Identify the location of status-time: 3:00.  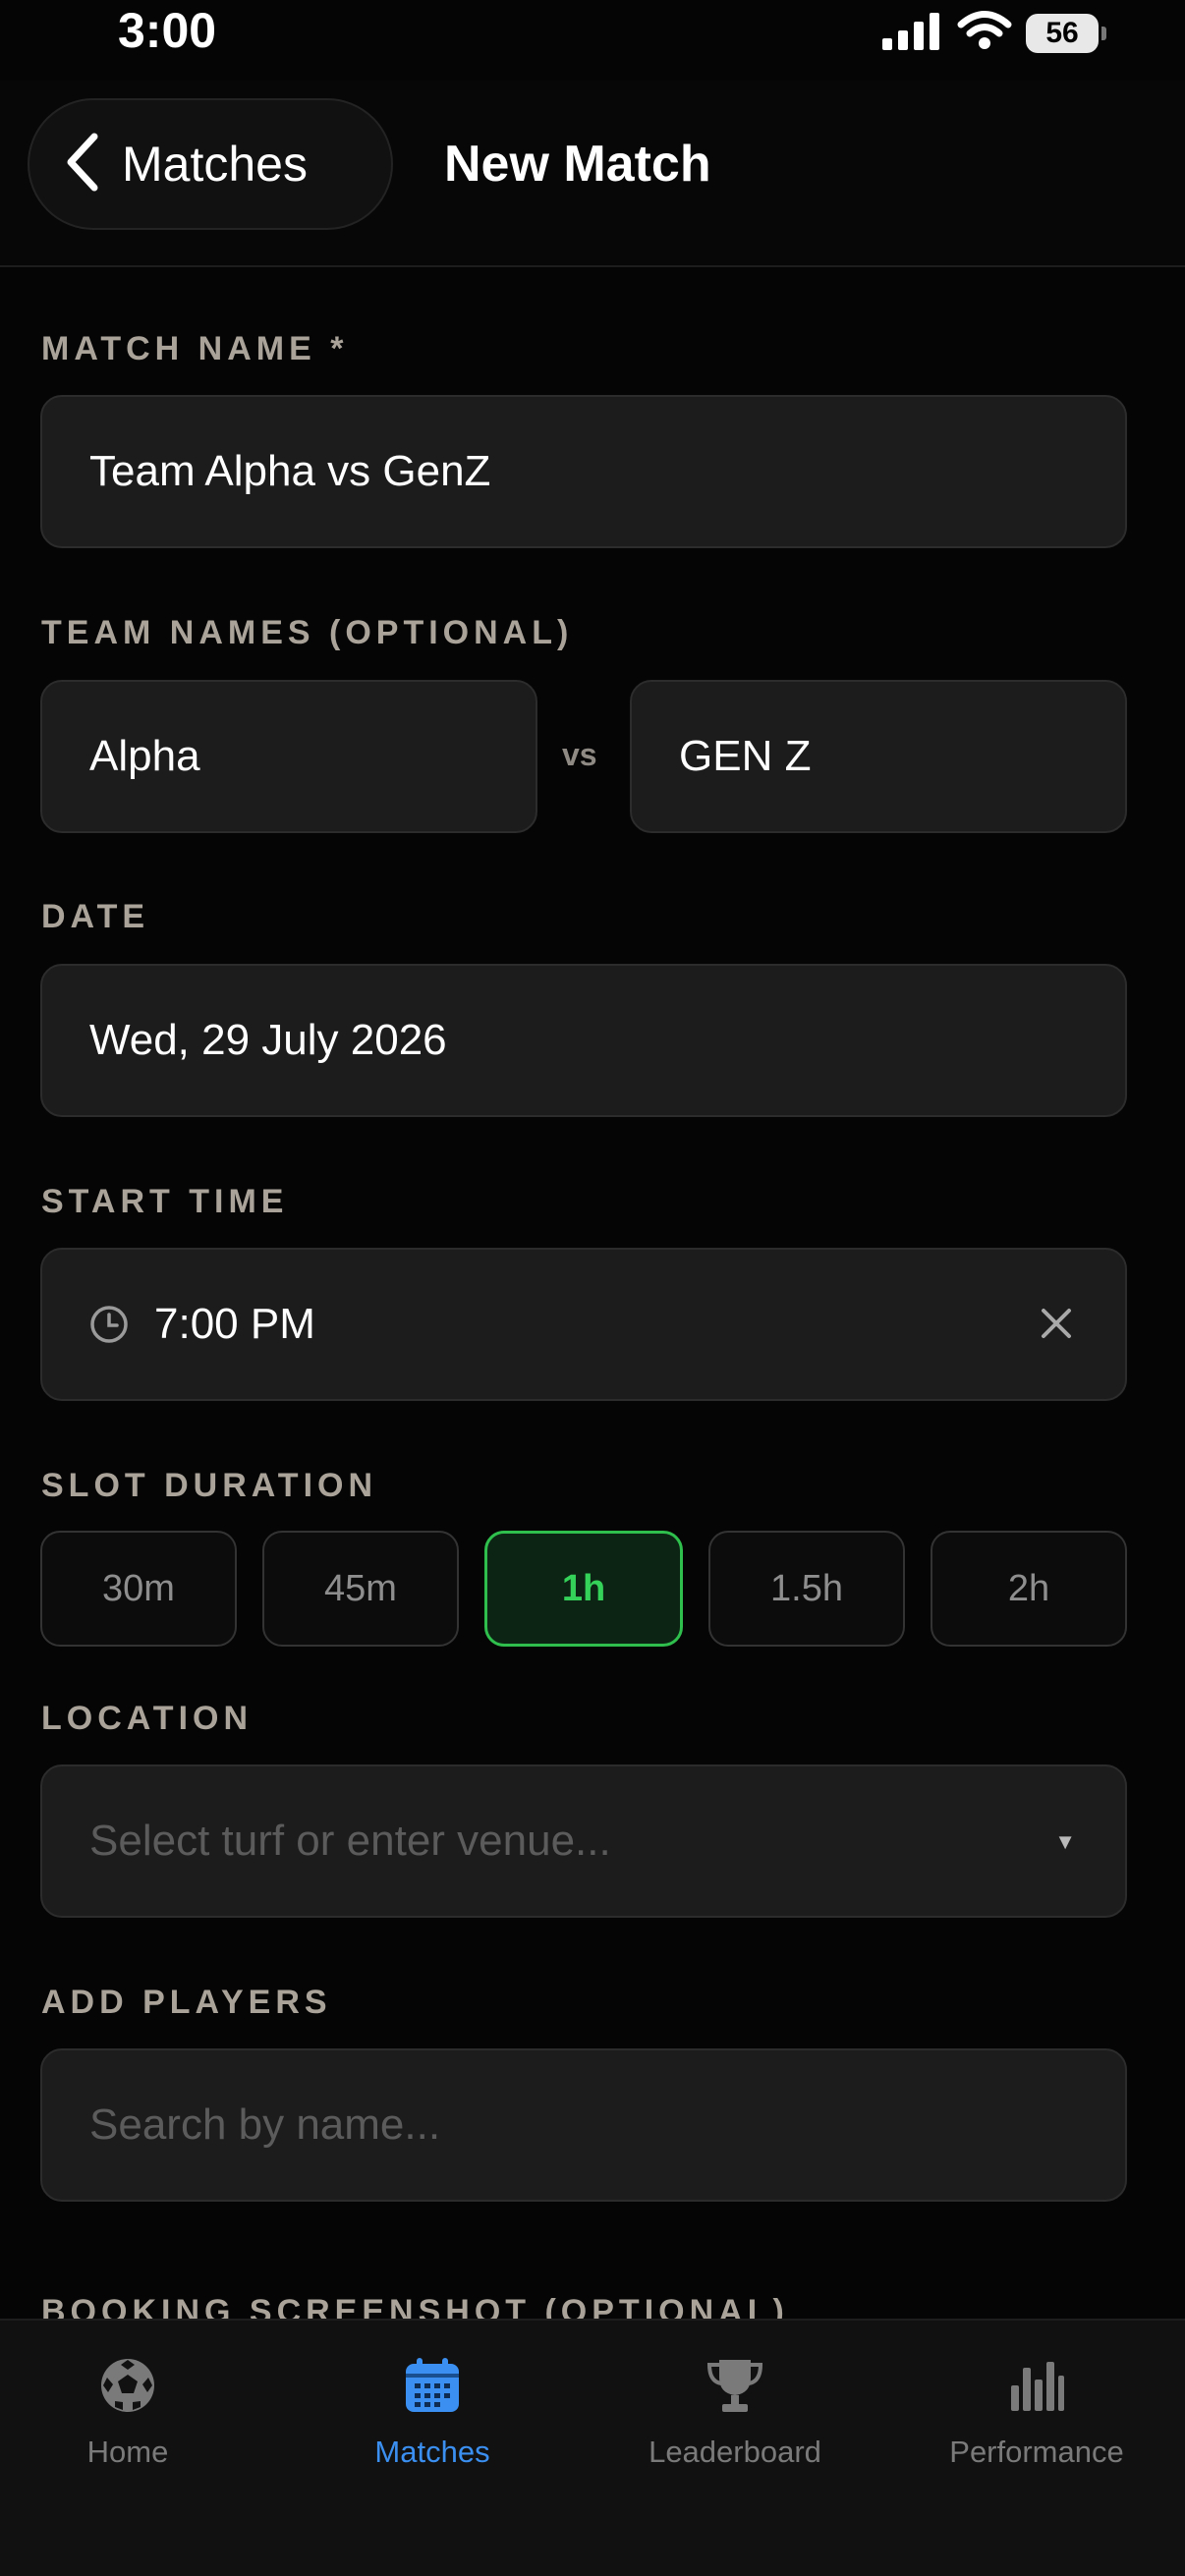
(168, 30).